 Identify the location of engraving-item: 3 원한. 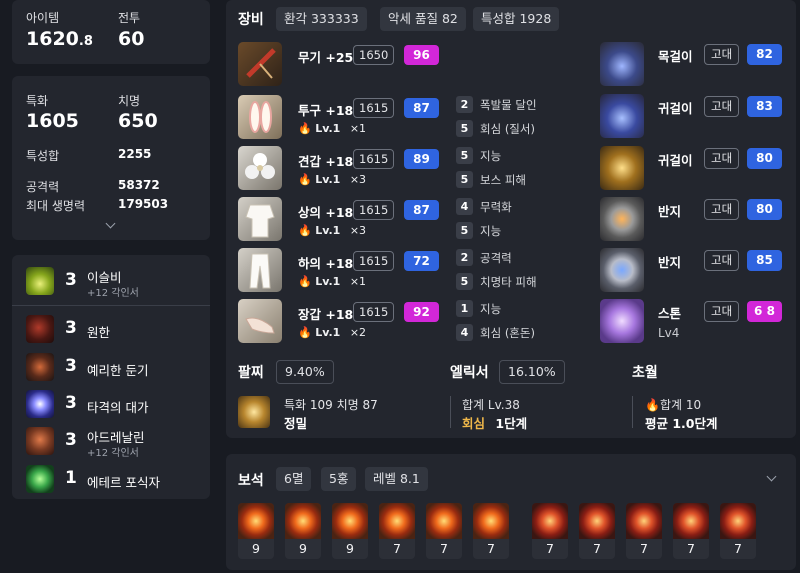
(111, 329).